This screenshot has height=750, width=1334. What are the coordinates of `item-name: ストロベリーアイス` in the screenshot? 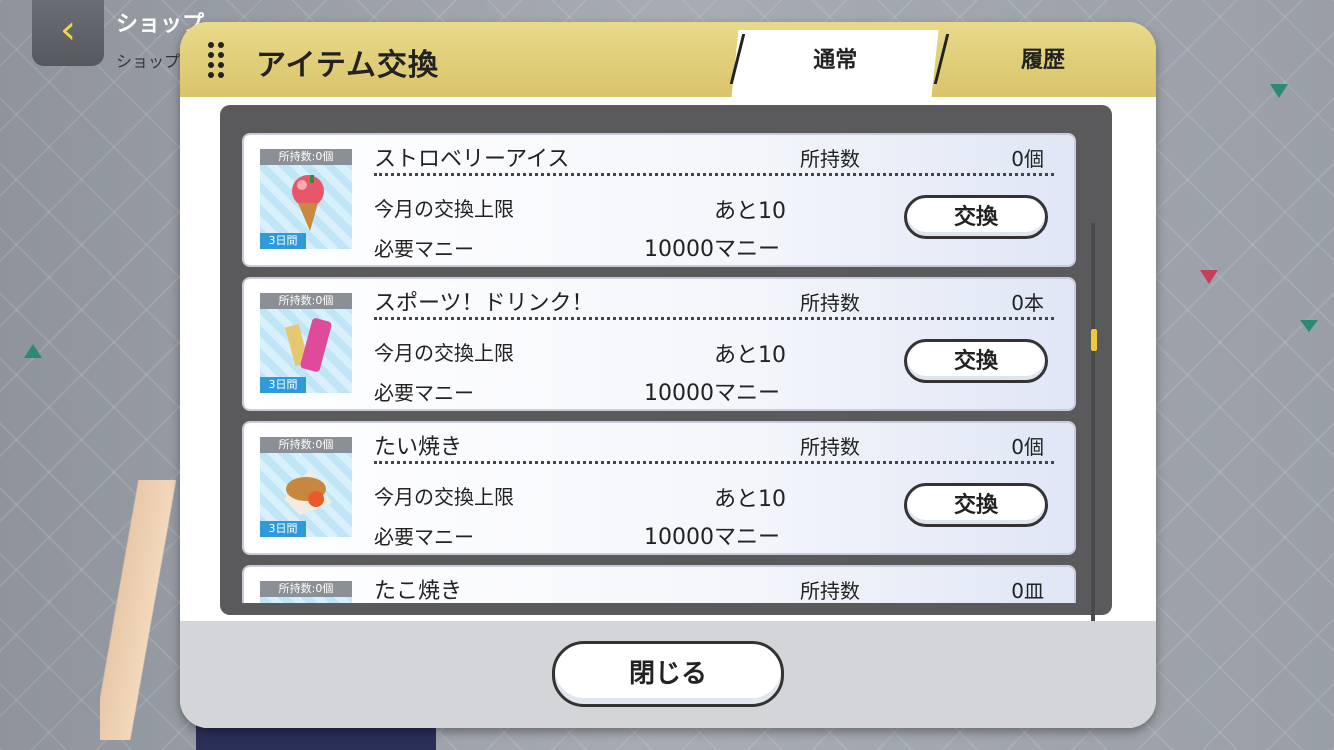 It's located at (472, 159).